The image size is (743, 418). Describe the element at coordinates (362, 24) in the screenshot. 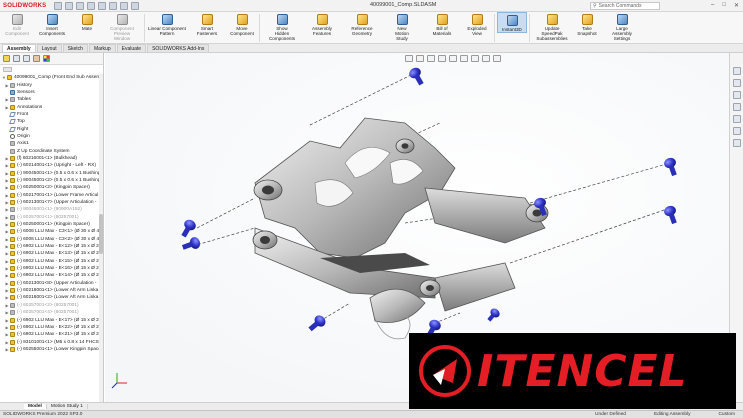

I see `reference-geometry-button: Reference Geometry` at that location.